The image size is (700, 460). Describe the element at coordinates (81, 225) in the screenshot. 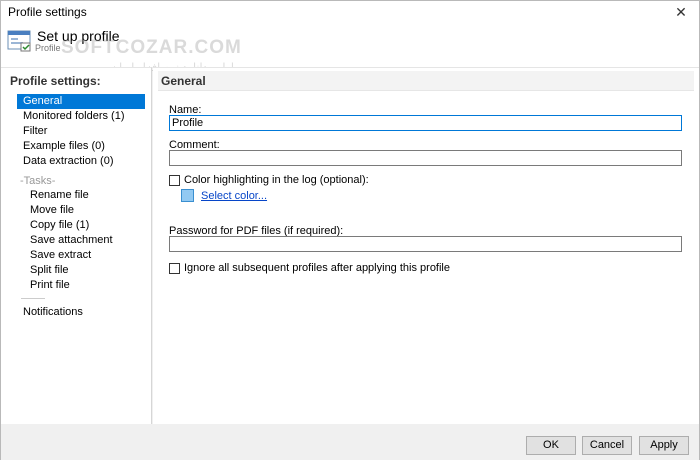

I see `sidebar-item-copy-file: Copy file (1)` at that location.